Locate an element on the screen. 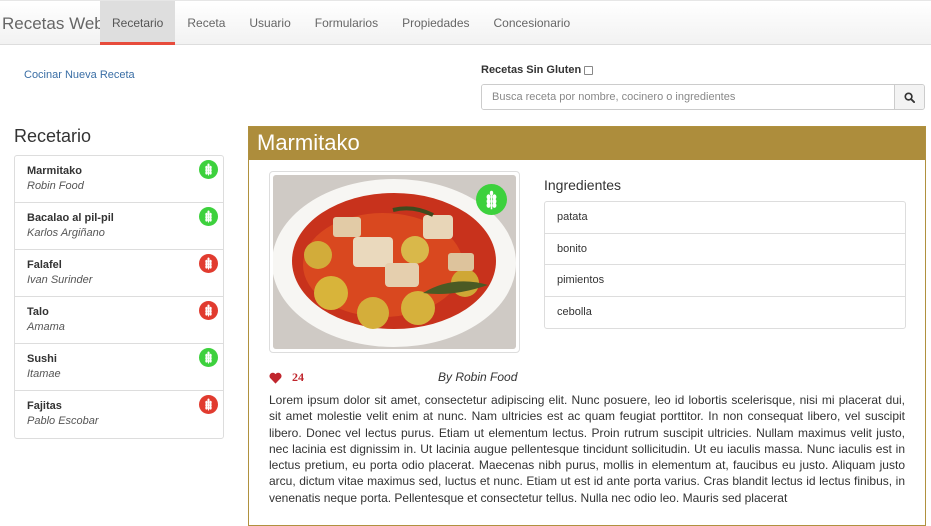 The image size is (931, 526). nav-tab-usuario: Usuario is located at coordinates (269, 23).